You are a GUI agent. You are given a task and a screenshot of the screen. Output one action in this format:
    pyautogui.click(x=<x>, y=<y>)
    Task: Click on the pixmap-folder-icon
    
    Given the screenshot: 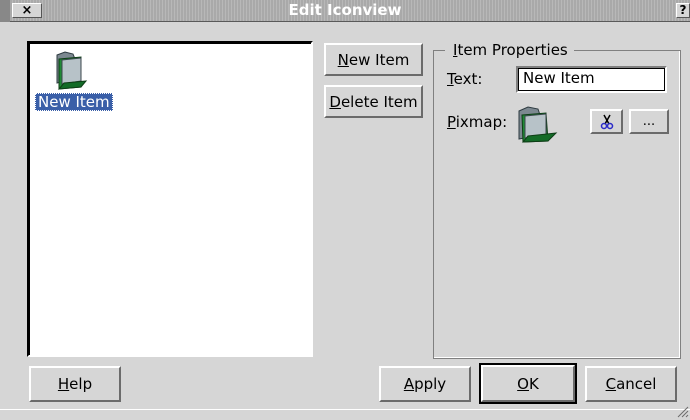 What is the action you would take?
    pyautogui.click(x=538, y=124)
    